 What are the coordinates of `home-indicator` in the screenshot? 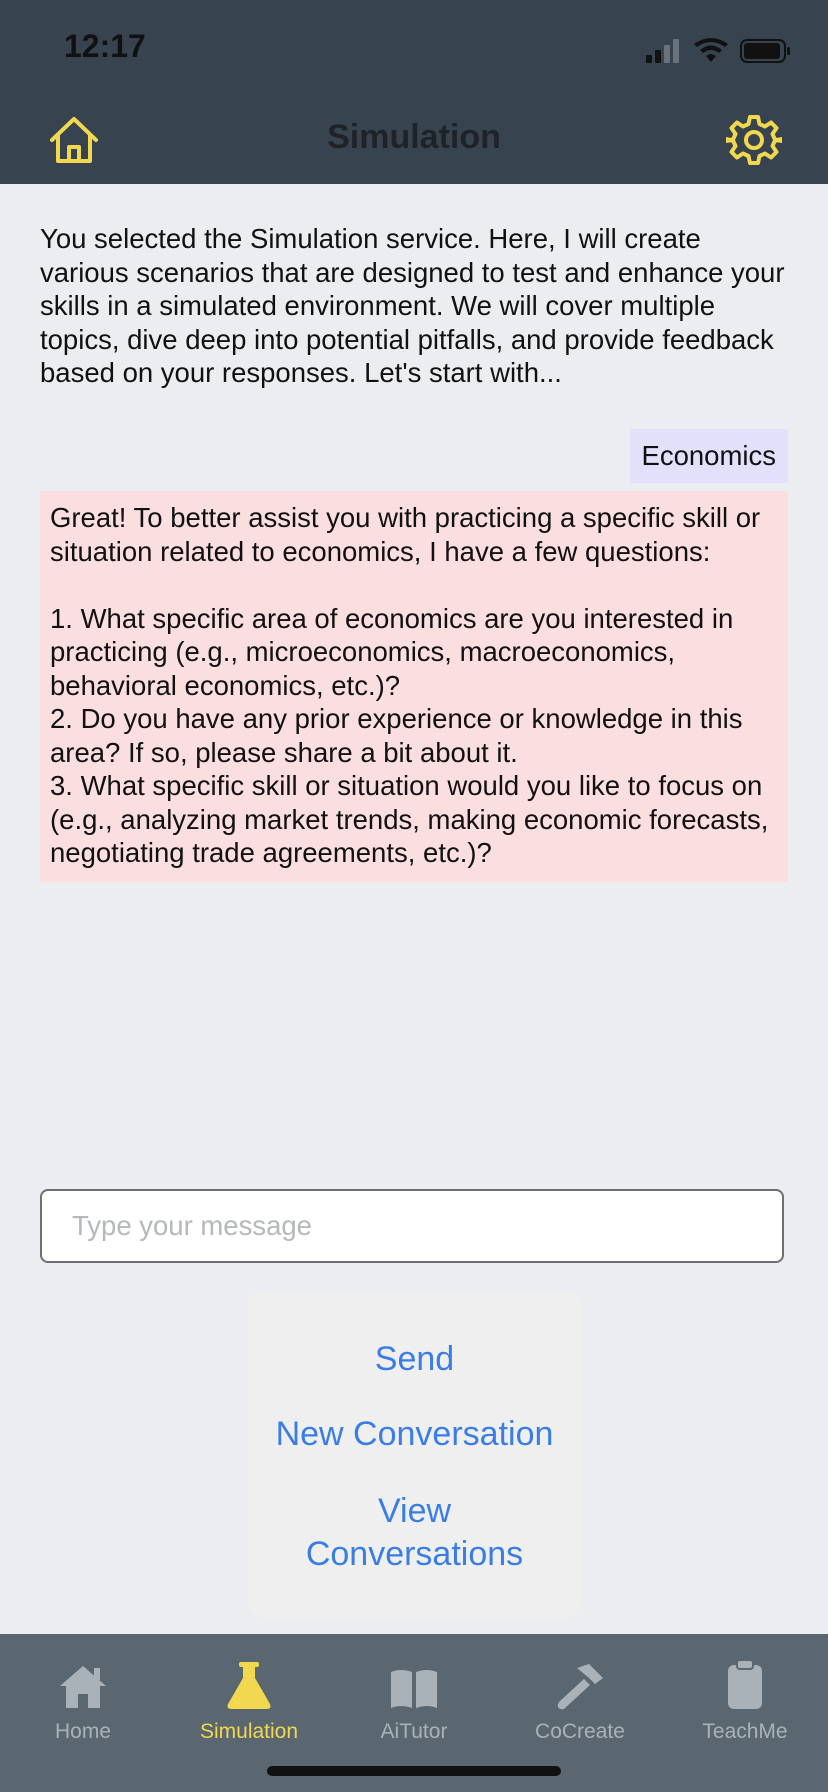 It's located at (414, 1771).